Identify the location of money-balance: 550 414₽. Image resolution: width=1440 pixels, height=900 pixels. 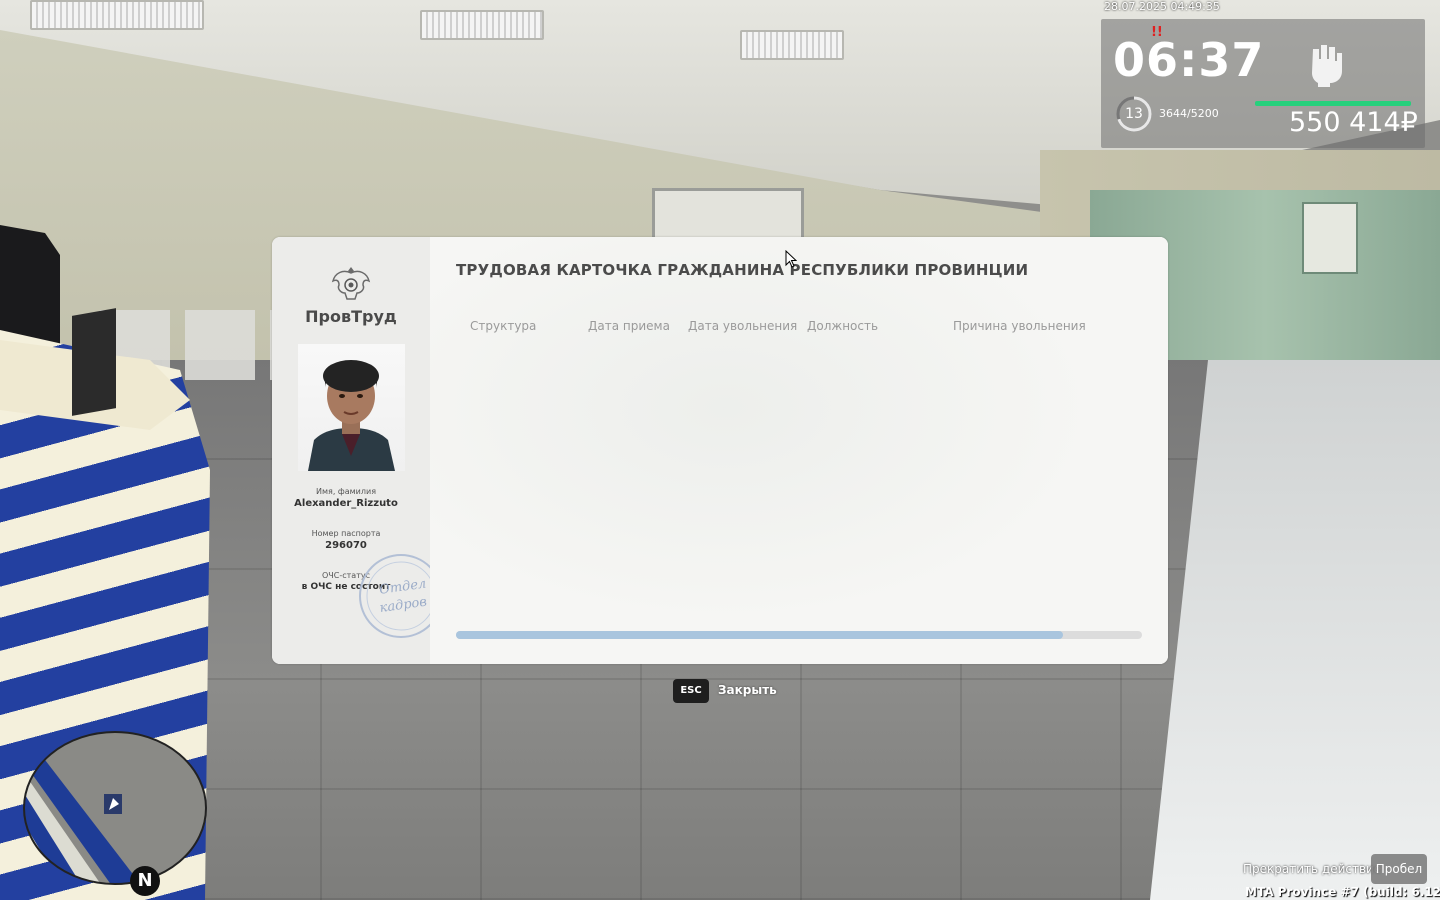
(1353, 122).